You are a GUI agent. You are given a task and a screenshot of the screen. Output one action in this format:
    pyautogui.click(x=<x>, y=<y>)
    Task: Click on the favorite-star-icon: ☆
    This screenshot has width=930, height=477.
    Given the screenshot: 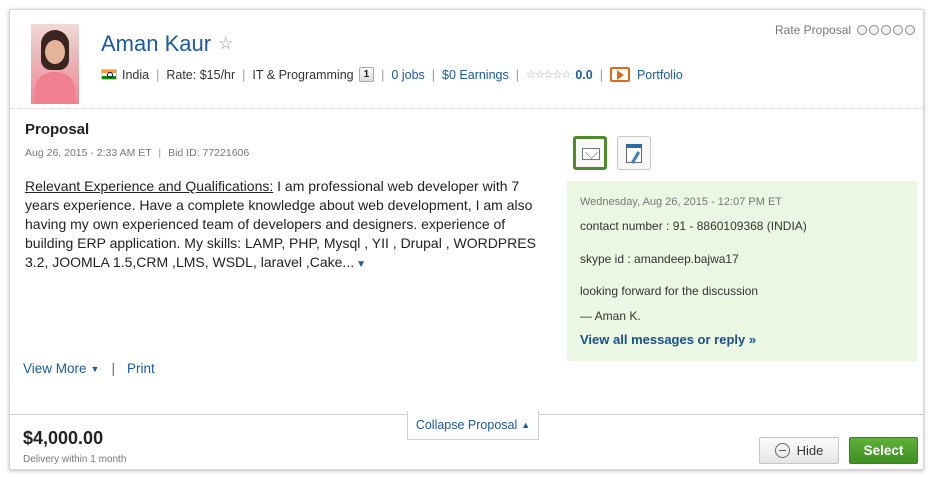 What is the action you would take?
    pyautogui.click(x=225, y=44)
    